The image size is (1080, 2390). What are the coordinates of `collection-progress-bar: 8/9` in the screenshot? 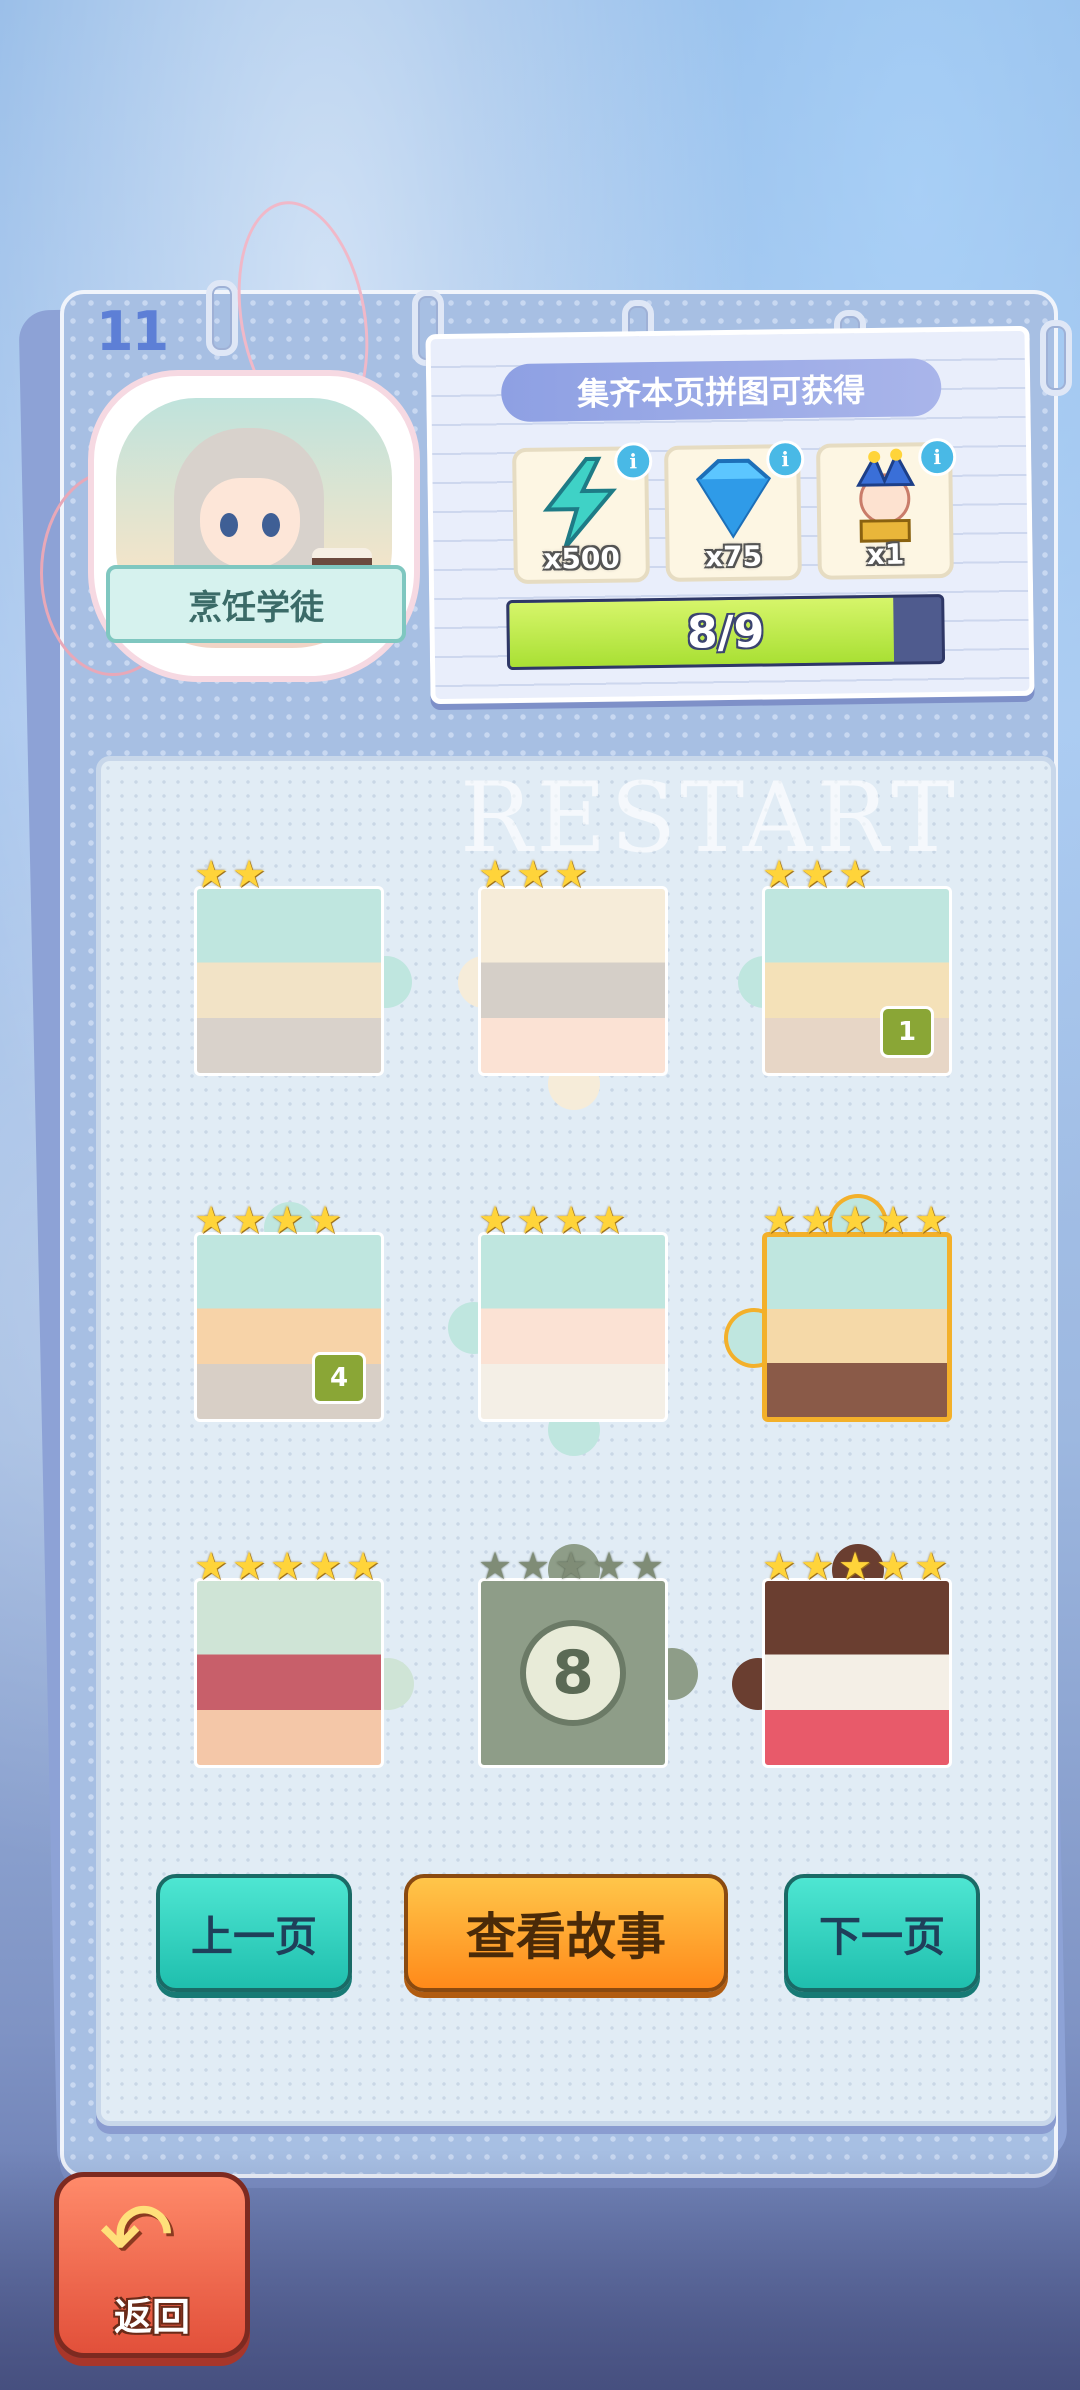 It's located at (726, 632).